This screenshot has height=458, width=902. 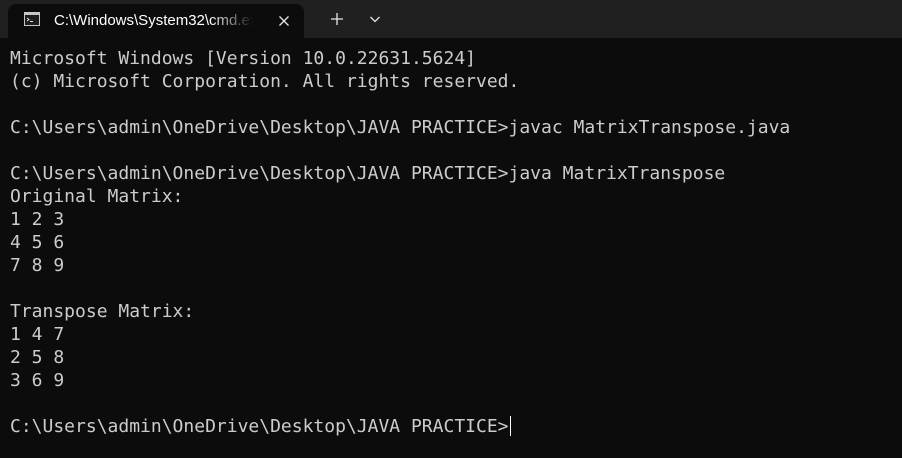 What do you see at coordinates (452, 334) in the screenshot?
I see `console-line: 1 4 7` at bounding box center [452, 334].